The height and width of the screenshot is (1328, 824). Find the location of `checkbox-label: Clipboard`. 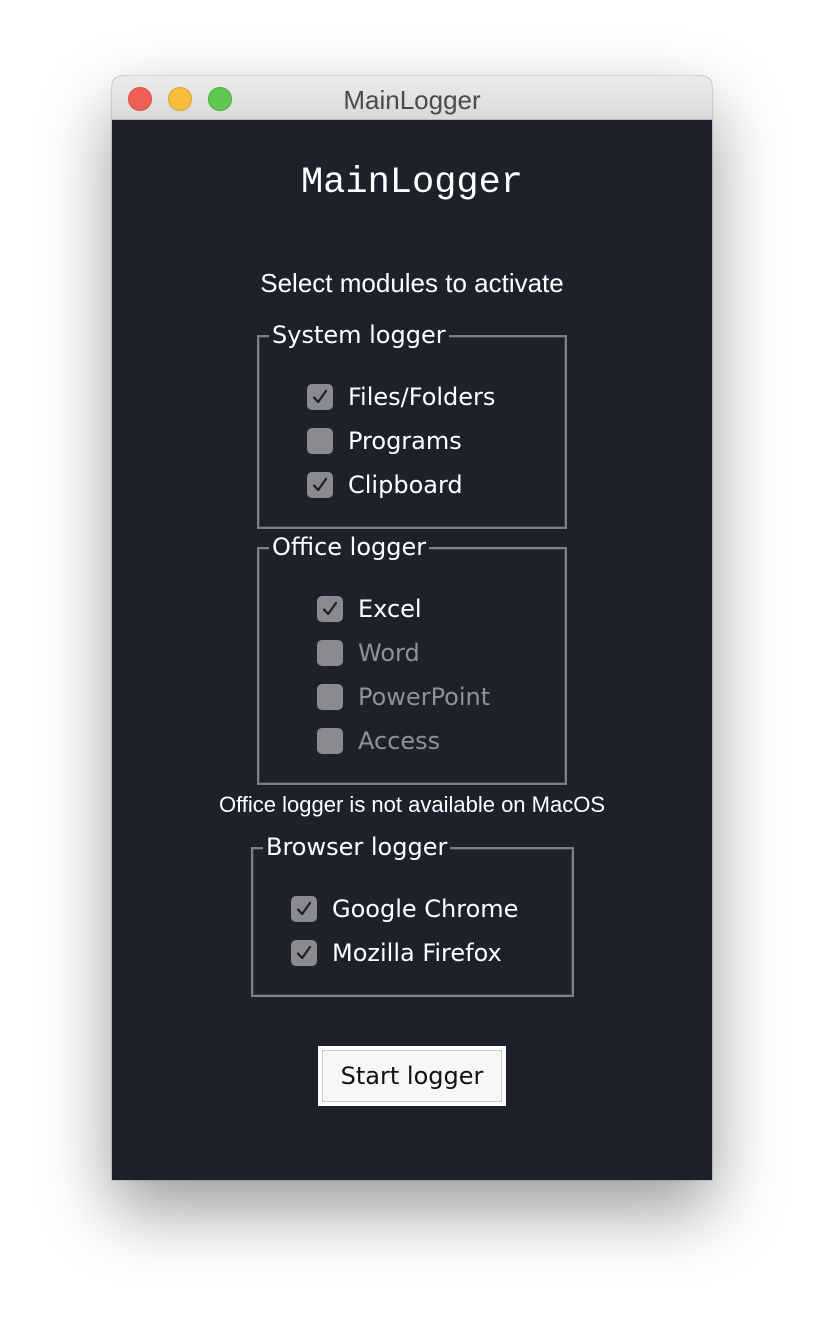

checkbox-label: Clipboard is located at coordinates (405, 485).